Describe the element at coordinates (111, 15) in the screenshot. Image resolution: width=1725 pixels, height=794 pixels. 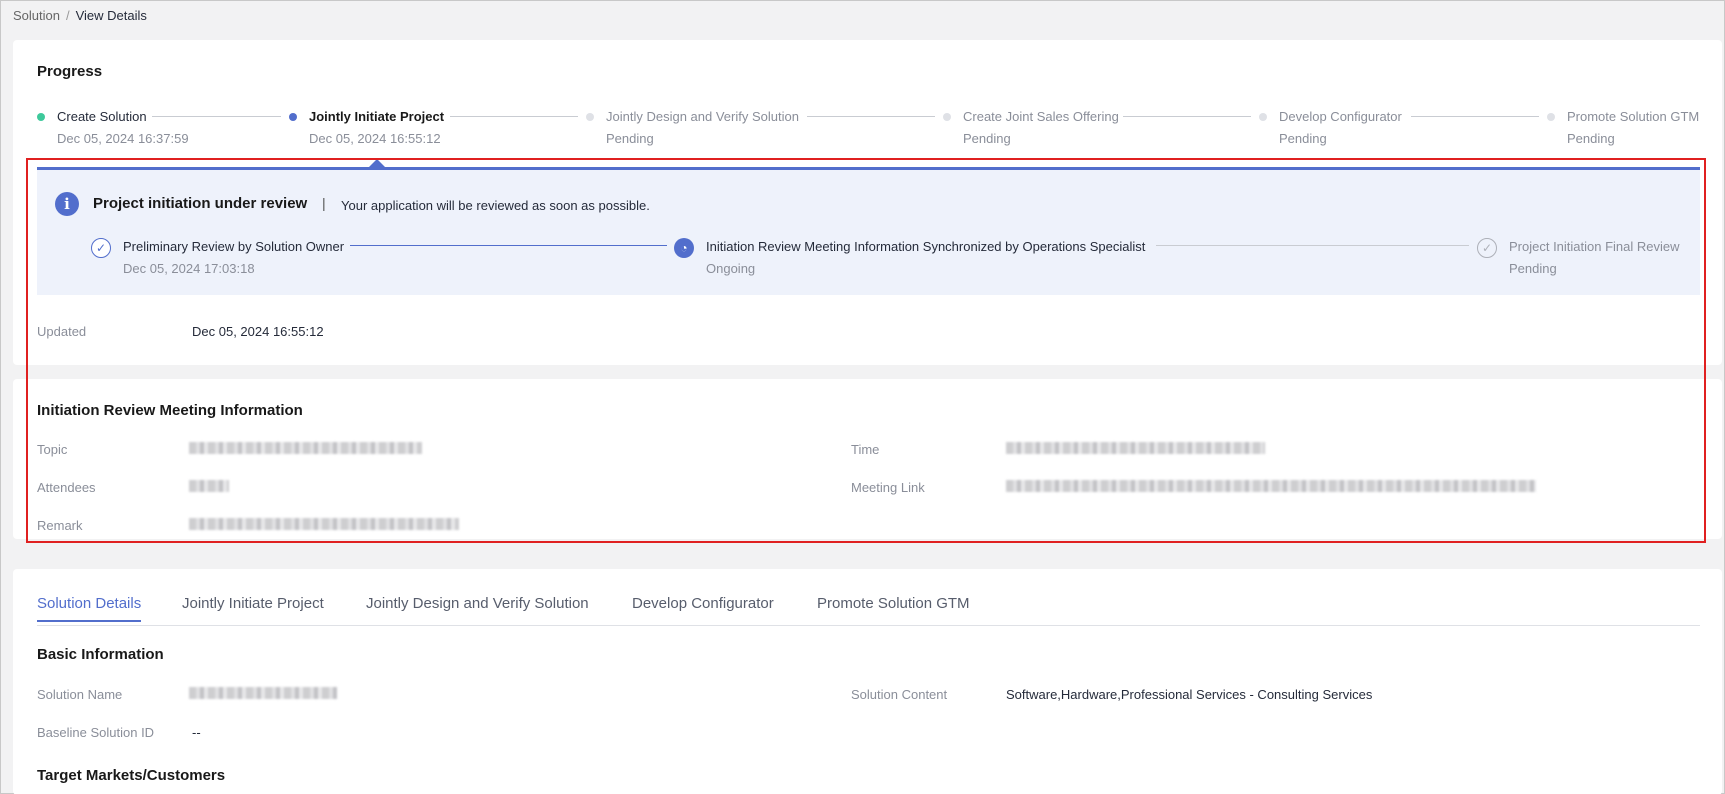
I see `breadcrumb-current: View Details` at that location.